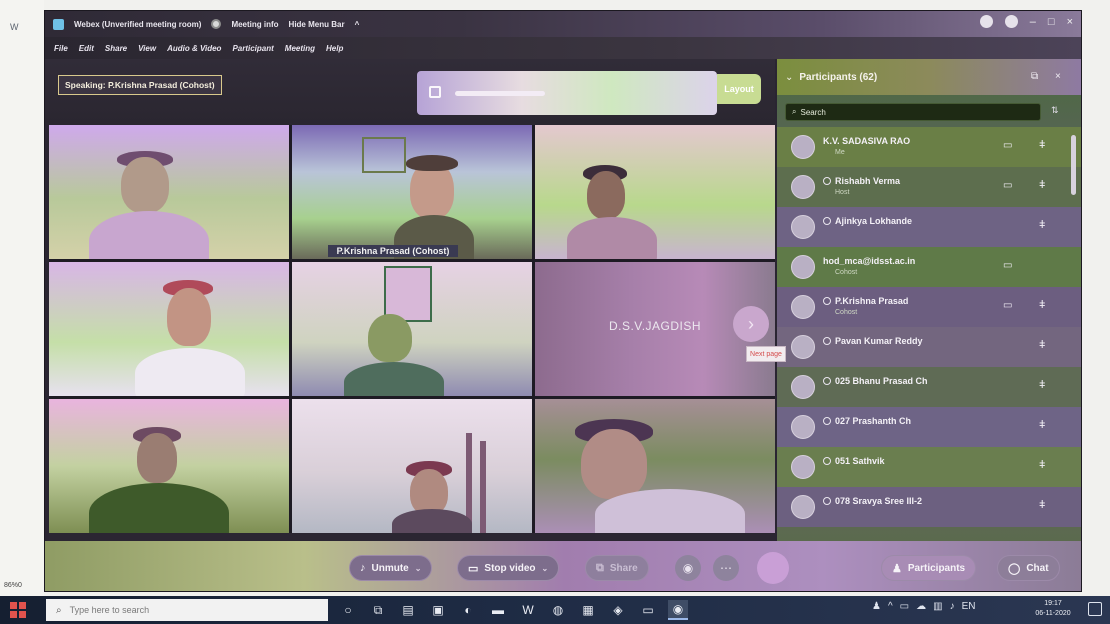 This screenshot has width=1110, height=624. Describe the element at coordinates (357, 24) in the screenshot. I see `chevron-up-icon: ^` at that location.